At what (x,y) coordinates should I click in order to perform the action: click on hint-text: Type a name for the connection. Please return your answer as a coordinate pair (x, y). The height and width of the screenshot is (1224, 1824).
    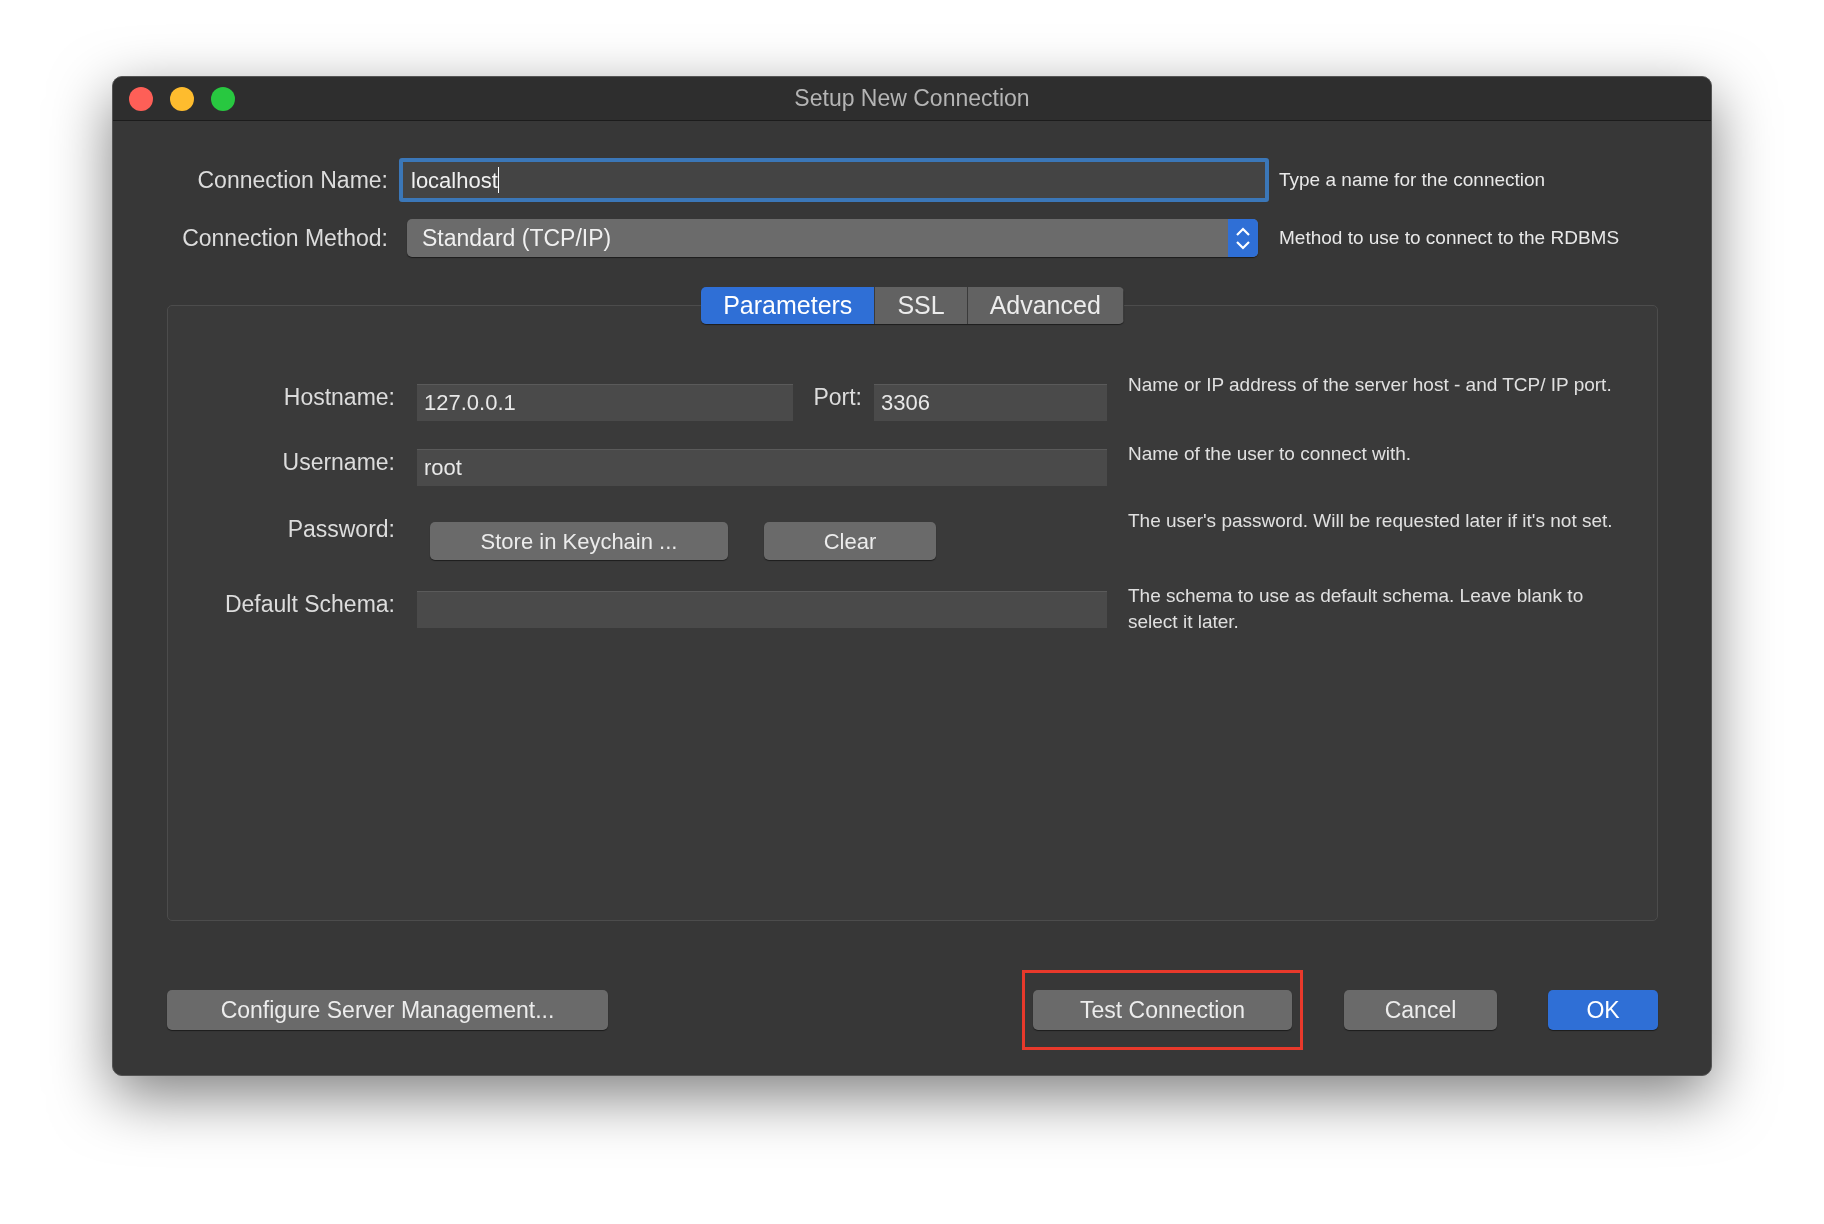
    Looking at the image, I should click on (1412, 179).